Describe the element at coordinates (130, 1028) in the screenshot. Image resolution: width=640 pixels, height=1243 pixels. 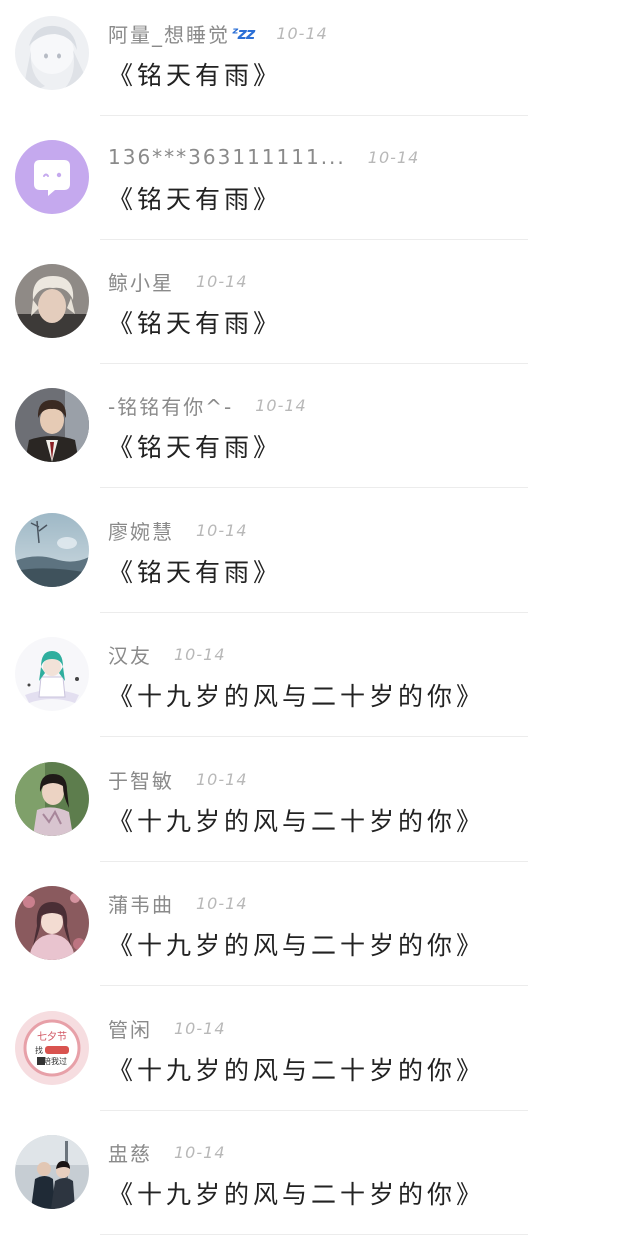
I see `username: 管闲` at that location.